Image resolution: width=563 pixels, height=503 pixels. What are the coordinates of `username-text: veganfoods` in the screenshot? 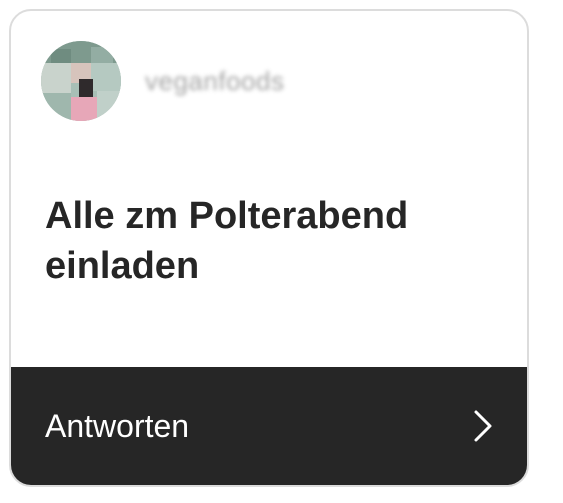 It's located at (215, 80).